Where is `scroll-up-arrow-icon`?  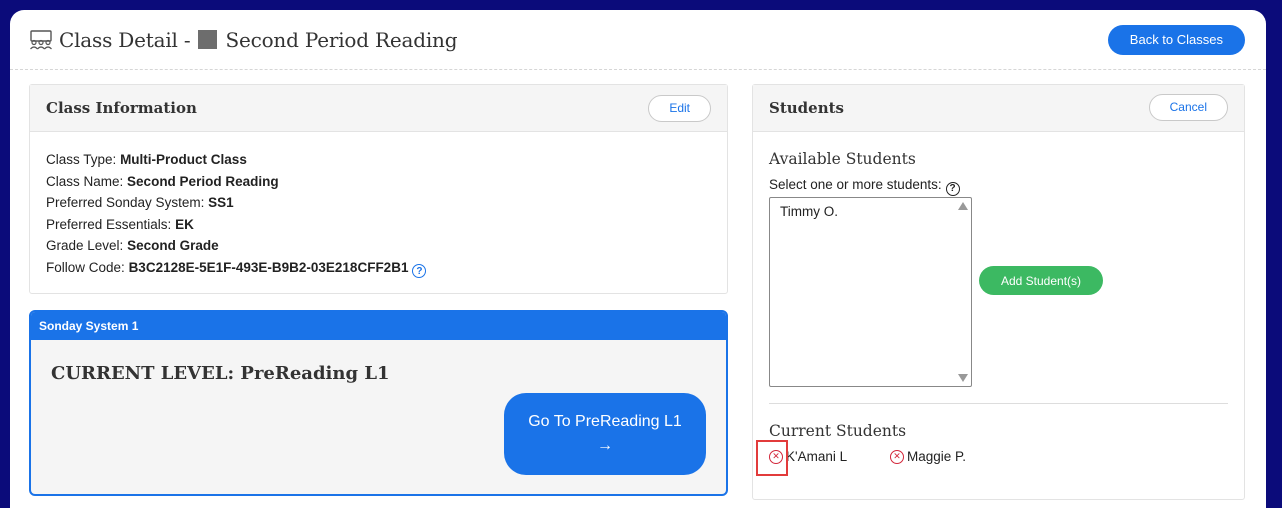 scroll-up-arrow-icon is located at coordinates (963, 206).